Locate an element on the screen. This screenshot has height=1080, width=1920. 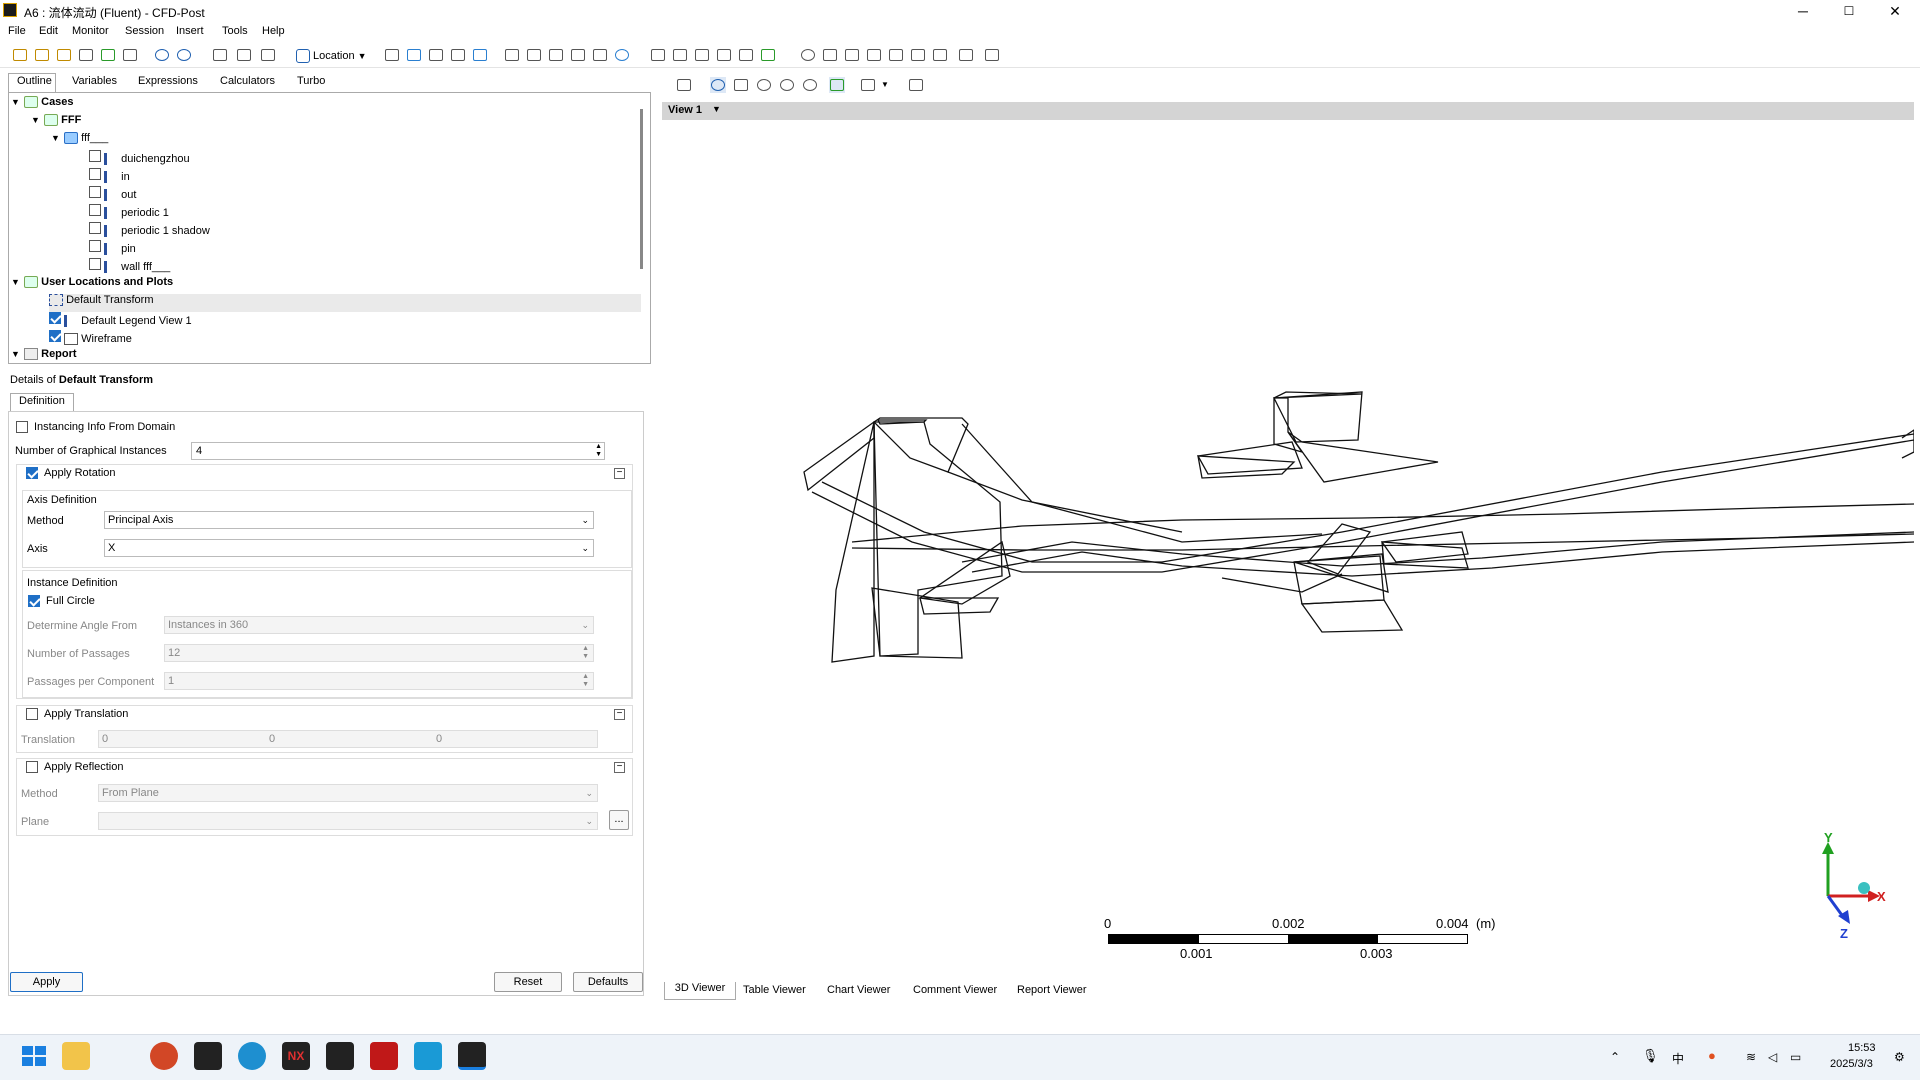
new-case-icon is located at coordinates (20, 55).